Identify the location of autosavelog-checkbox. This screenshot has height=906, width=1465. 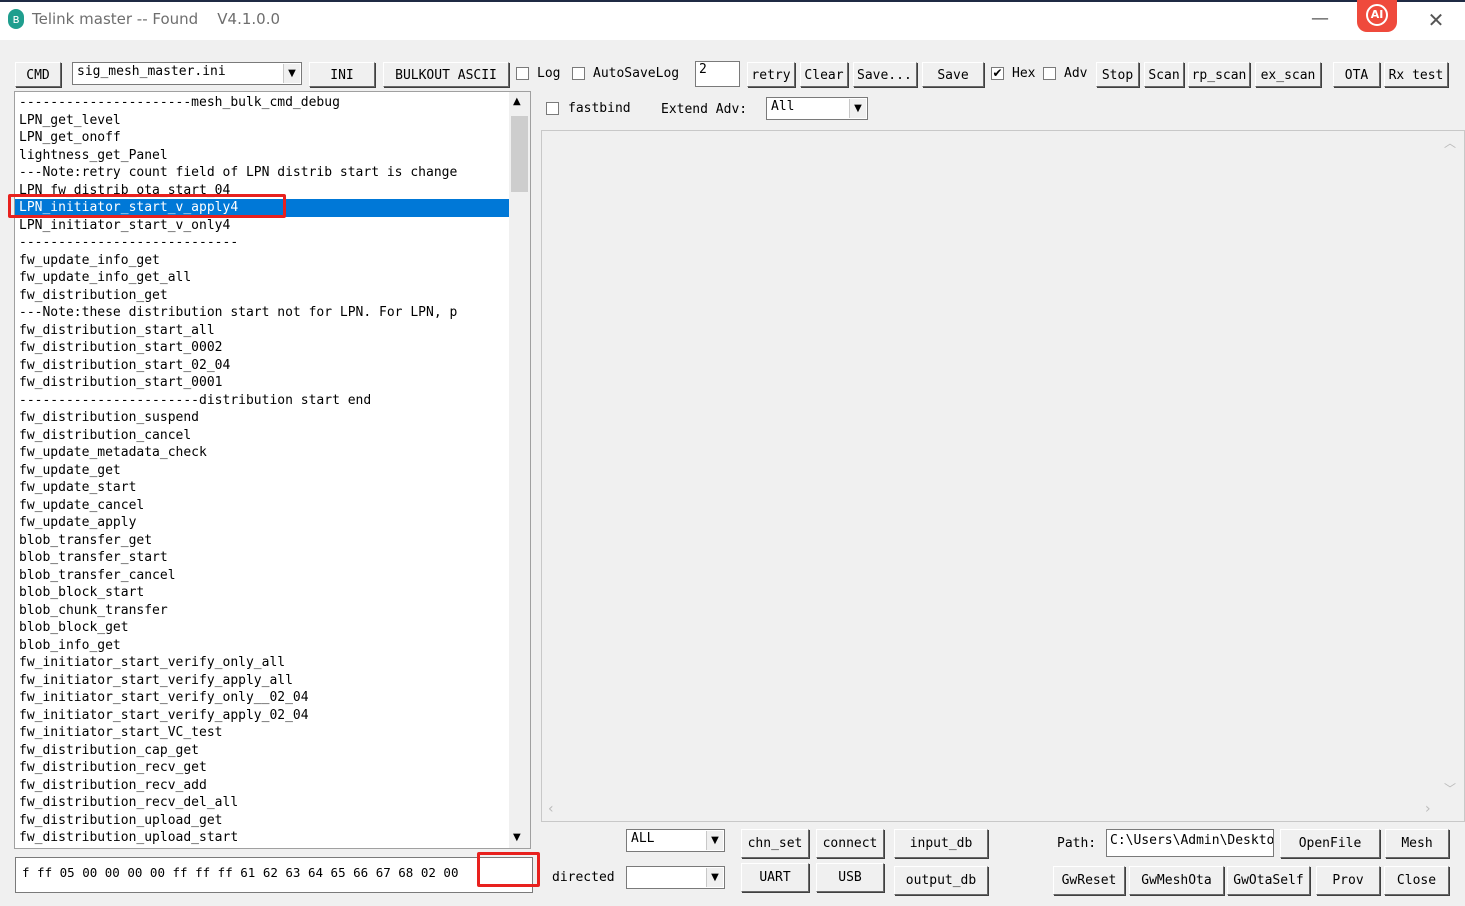
(578, 73).